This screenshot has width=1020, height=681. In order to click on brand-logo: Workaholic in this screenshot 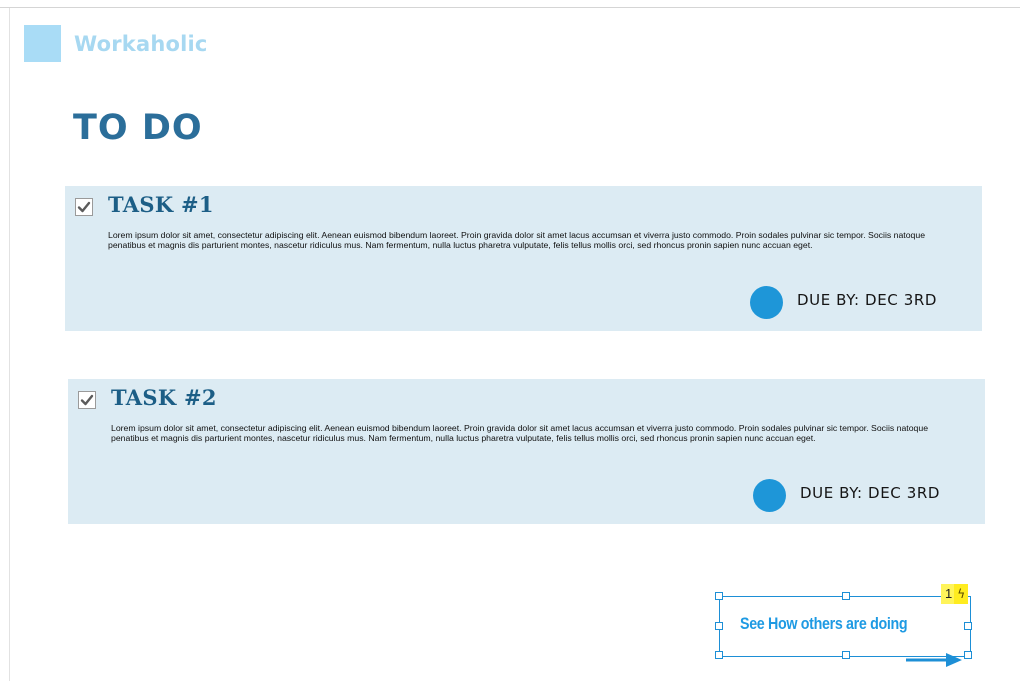, I will do `click(116, 43)`.